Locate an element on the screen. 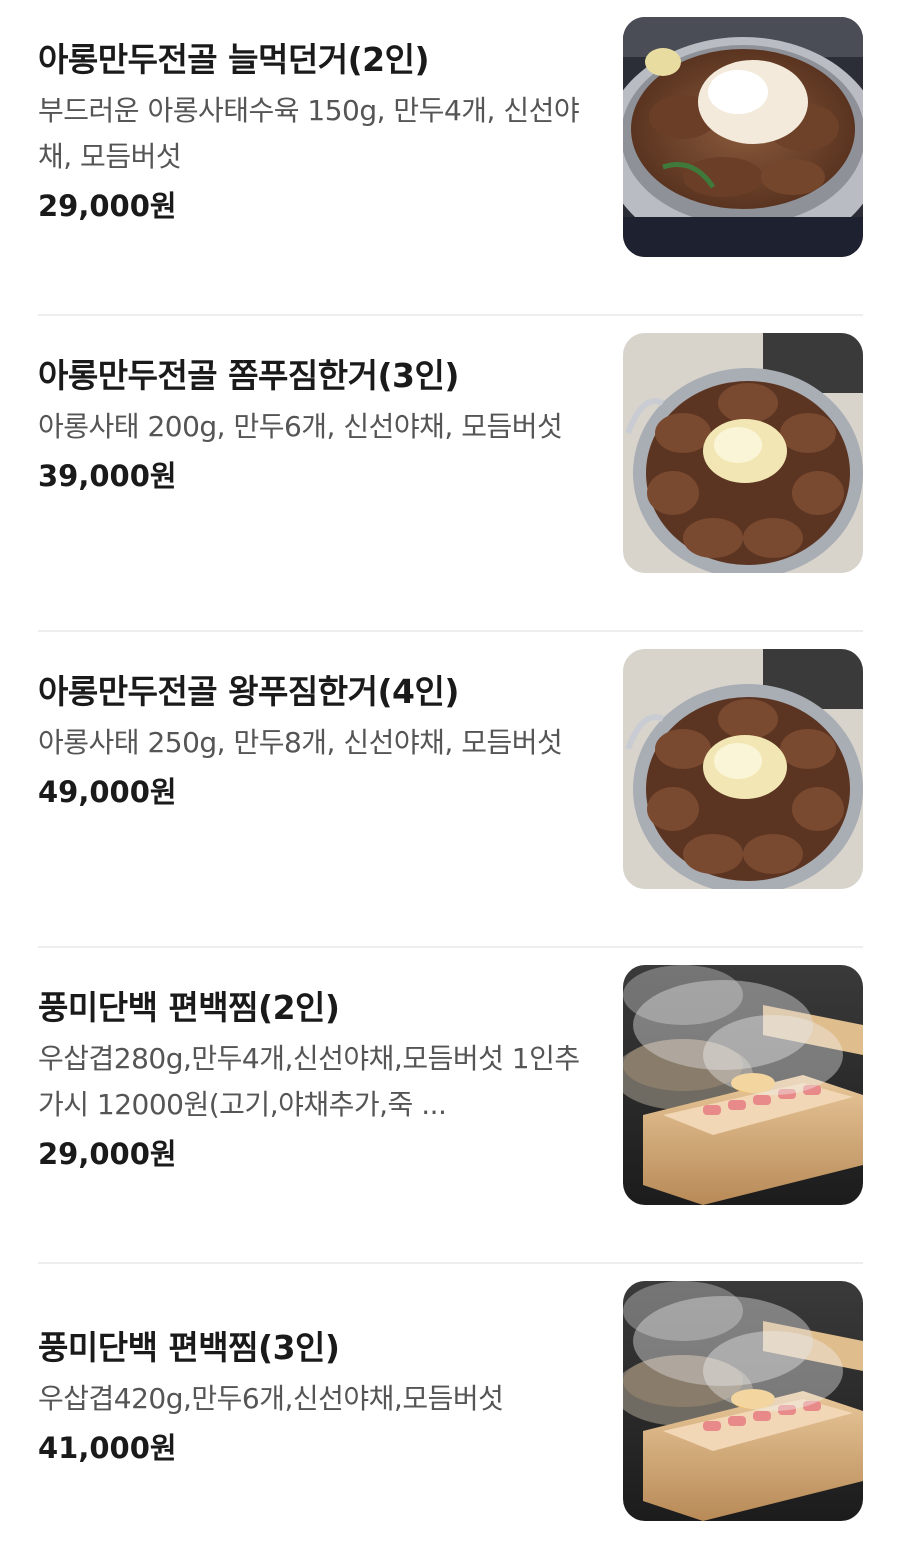  menu-item-name: 풍미단백 편백찜(2인) is located at coordinates (189, 1007).